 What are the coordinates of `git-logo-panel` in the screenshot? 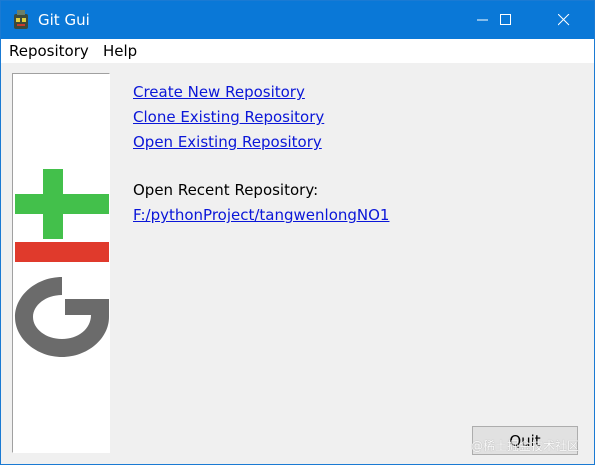 It's located at (61, 263).